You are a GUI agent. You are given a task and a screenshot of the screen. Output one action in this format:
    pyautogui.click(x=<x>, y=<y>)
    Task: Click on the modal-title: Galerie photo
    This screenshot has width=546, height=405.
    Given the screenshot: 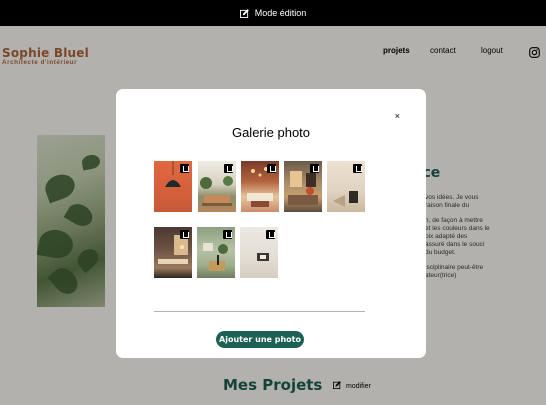 What is the action you would take?
    pyautogui.click(x=271, y=132)
    